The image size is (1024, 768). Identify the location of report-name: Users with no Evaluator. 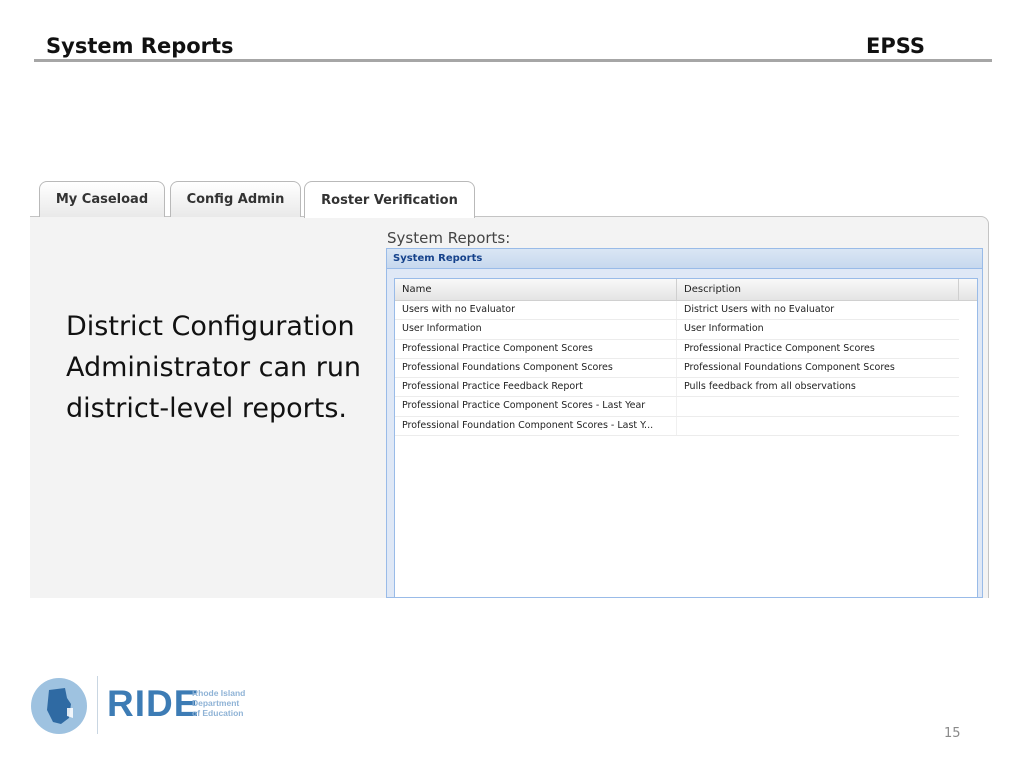
(536, 310).